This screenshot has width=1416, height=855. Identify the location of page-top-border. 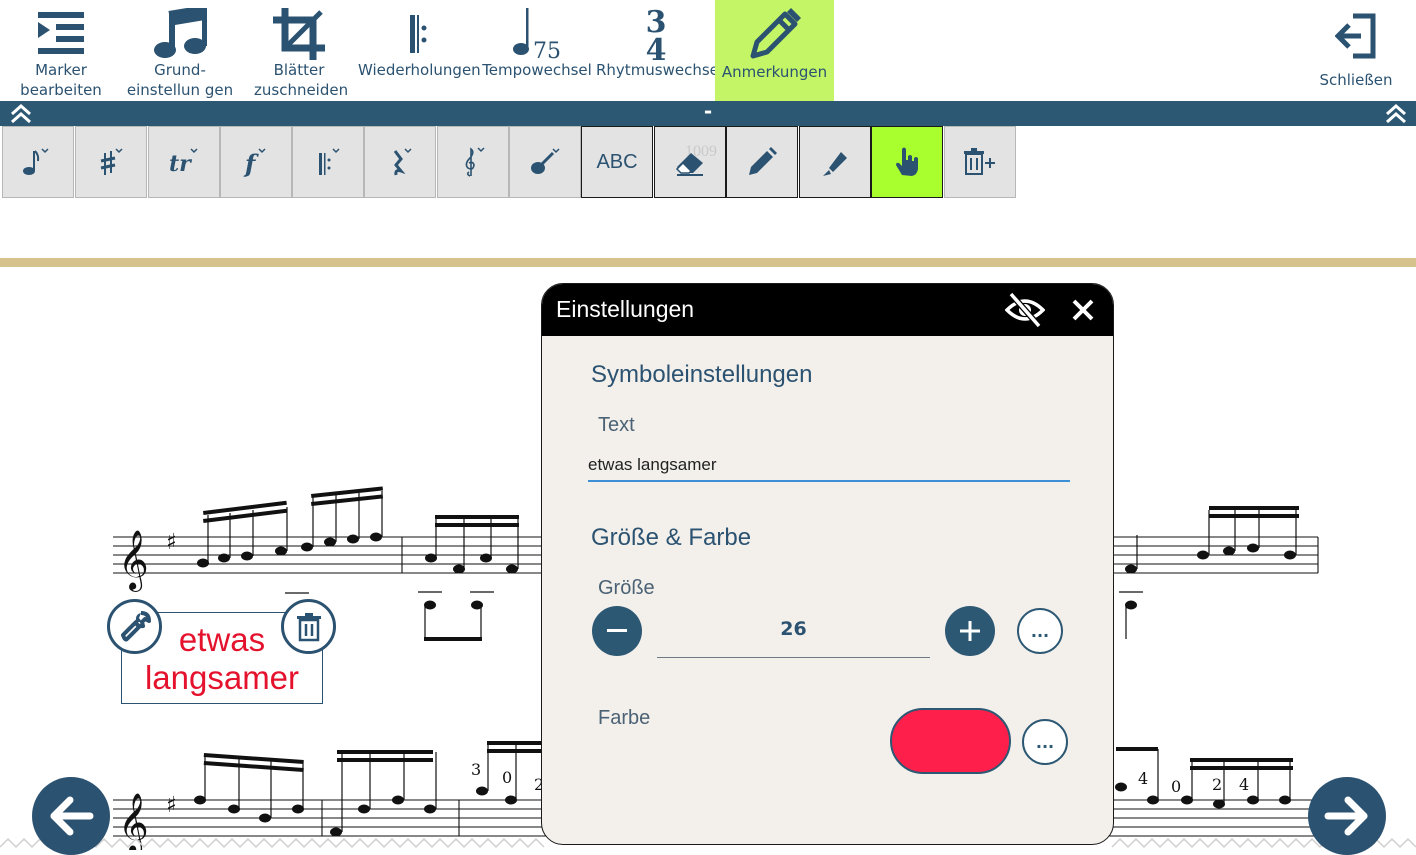
(708, 262).